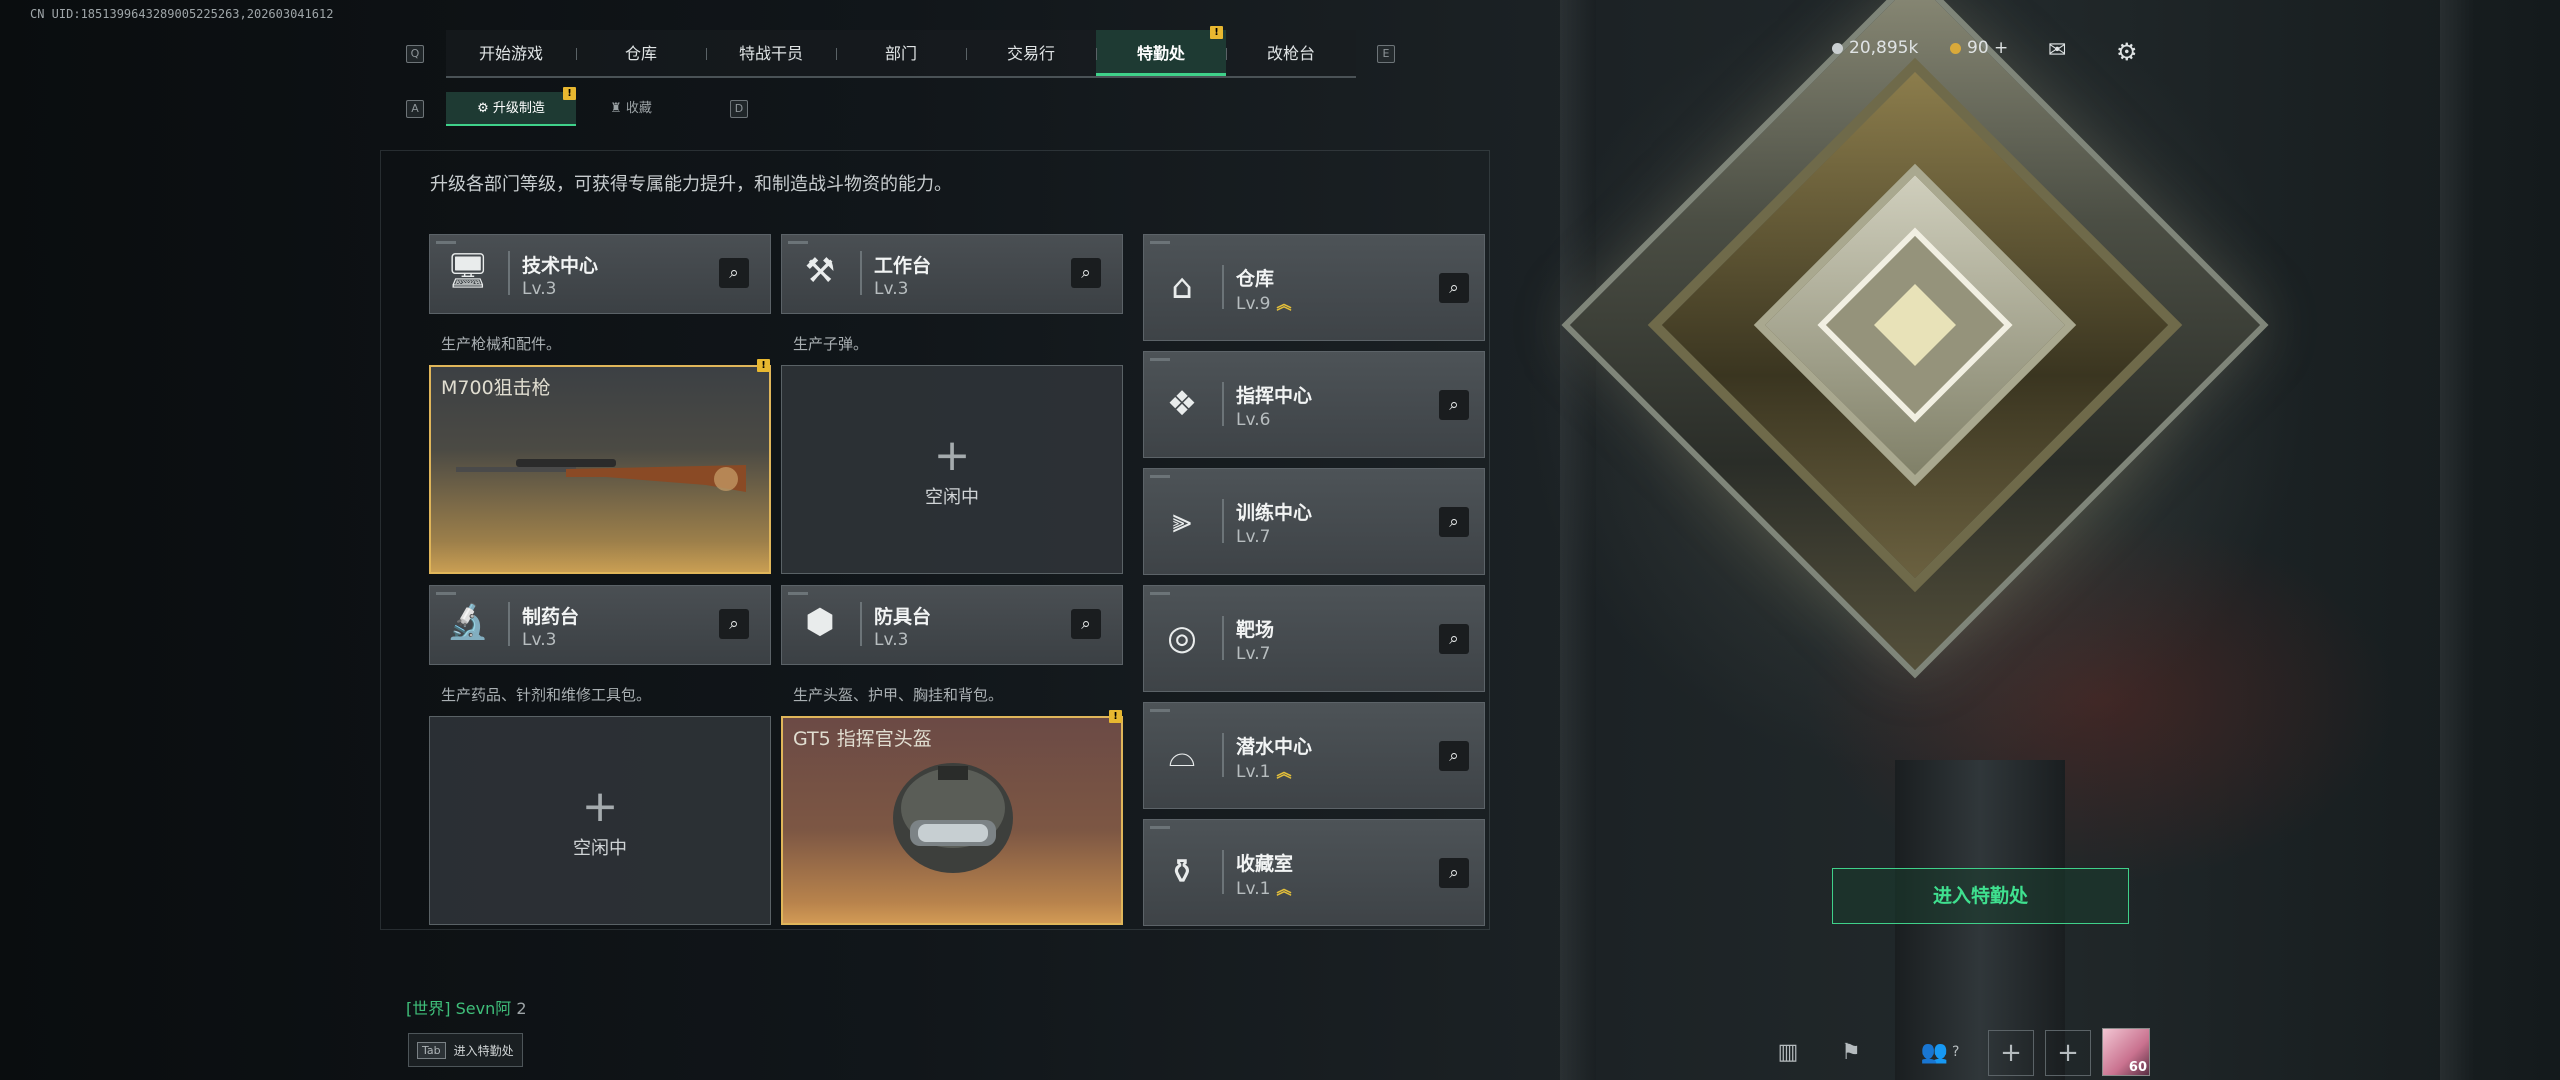 This screenshot has height=1080, width=2560. I want to click on subtab-upgrade: ⚙ 升级制造, so click(511, 109).